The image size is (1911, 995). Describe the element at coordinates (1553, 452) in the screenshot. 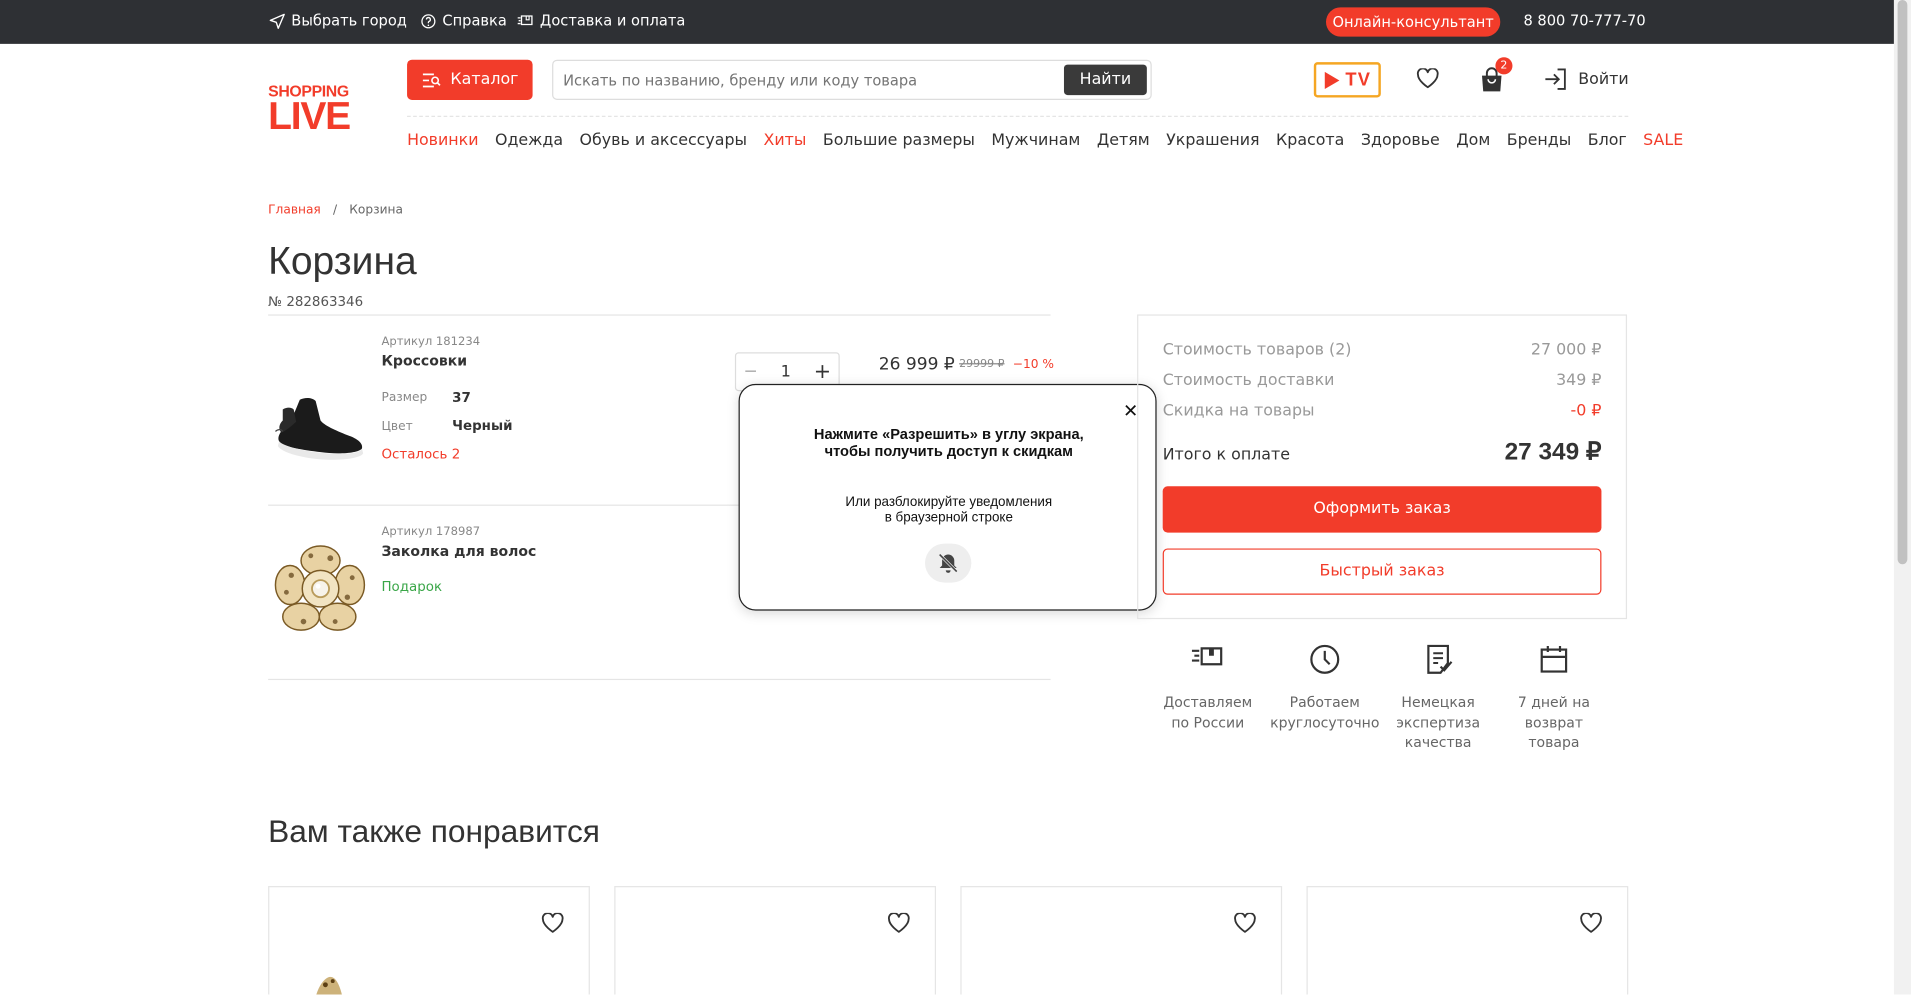

I see `total-value: 27 349 ₽` at that location.